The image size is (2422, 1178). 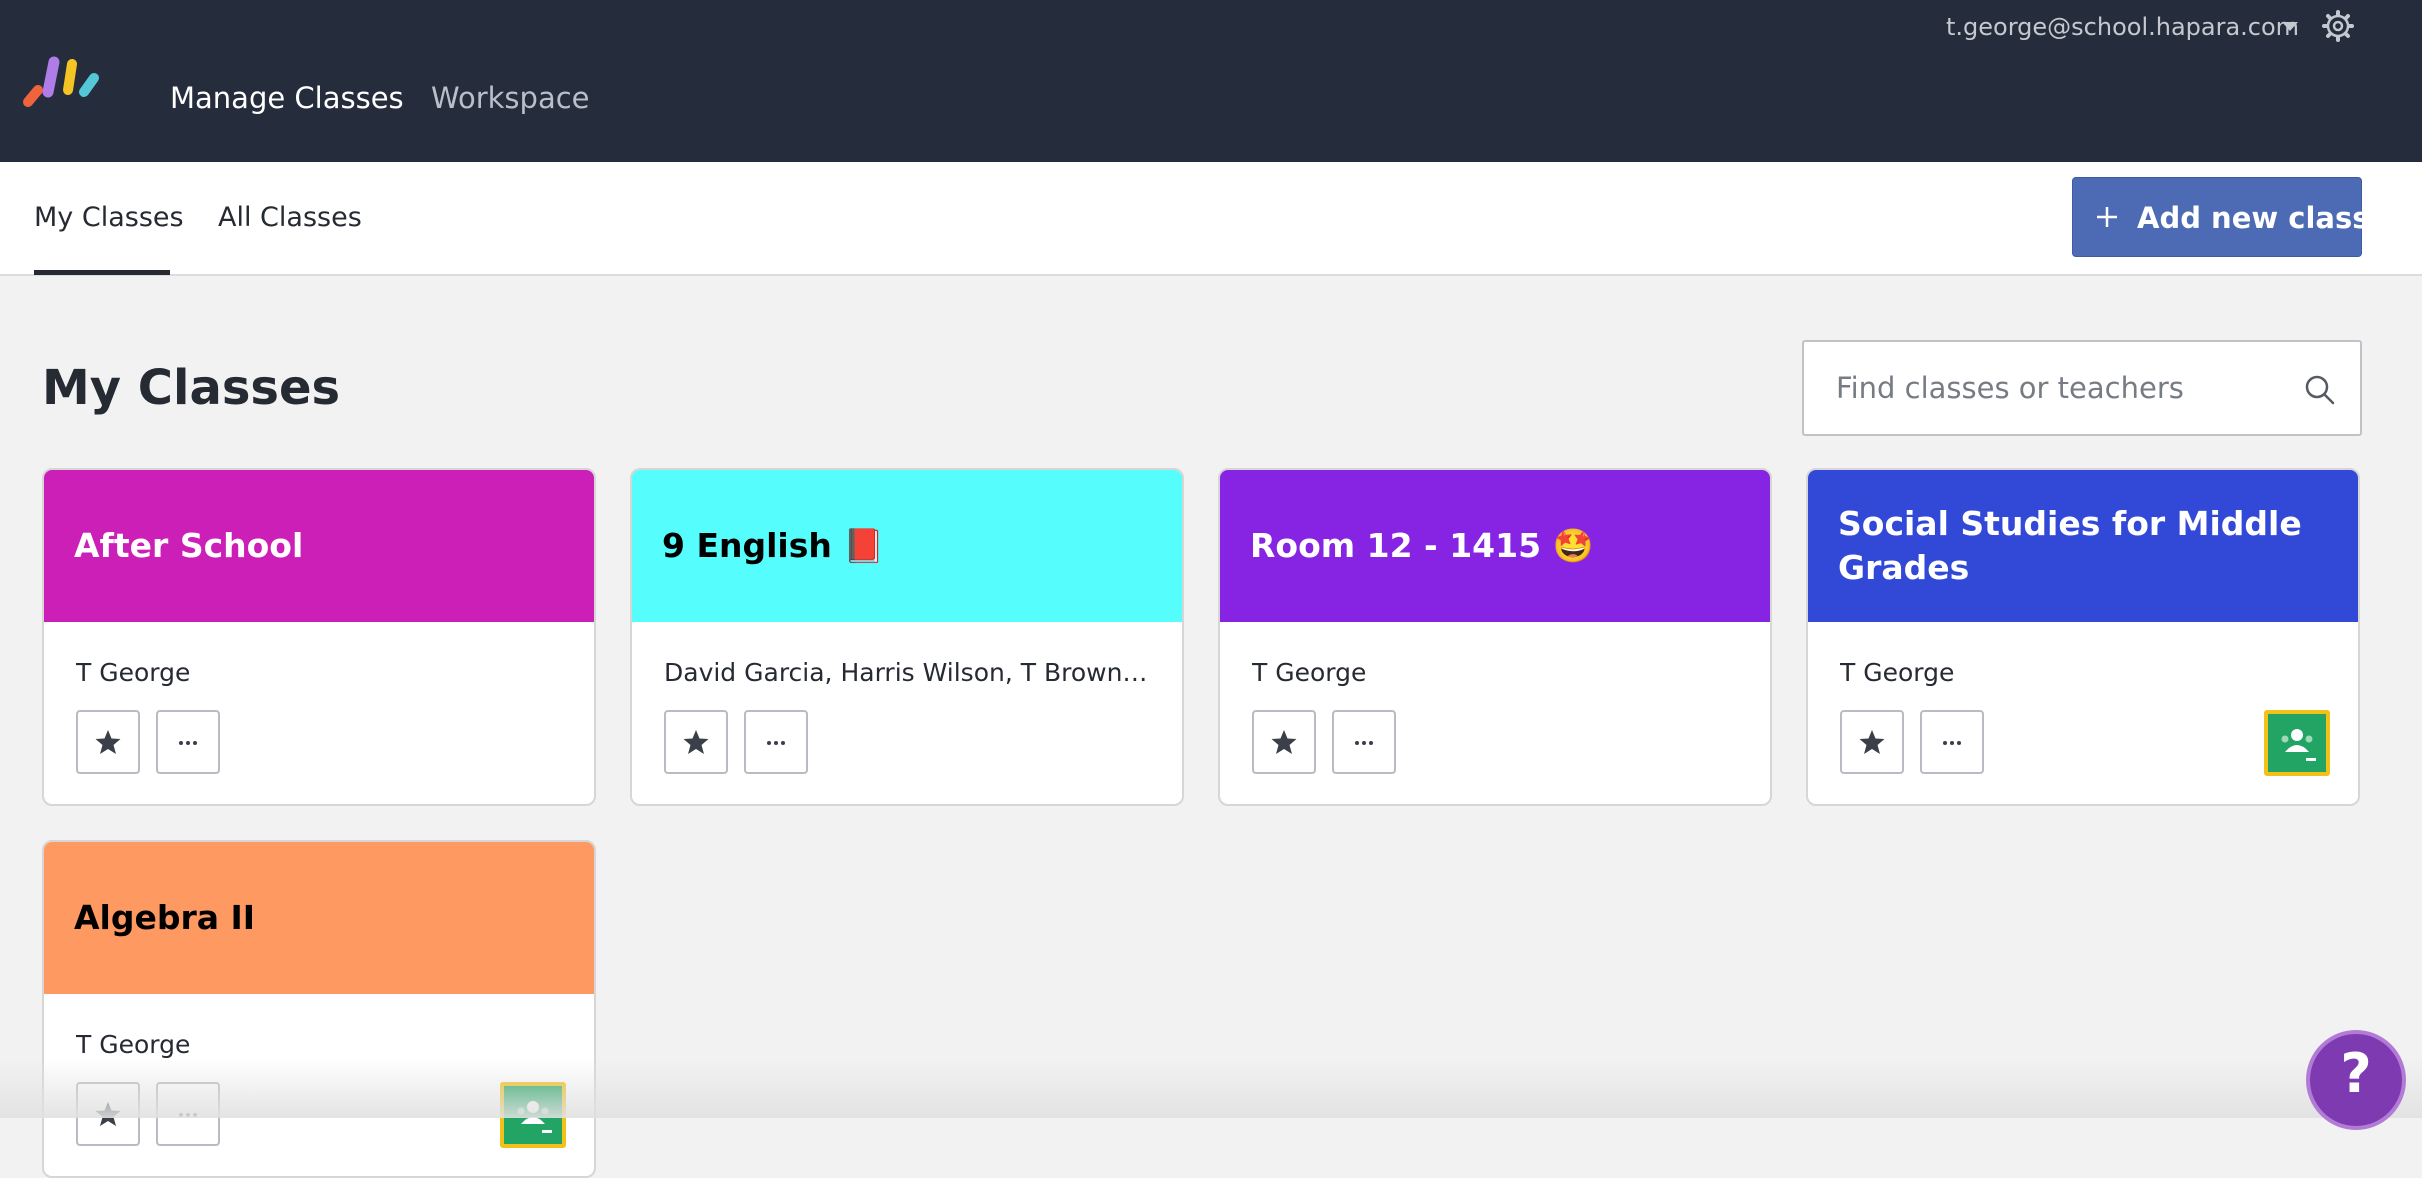 What do you see at coordinates (2320, 390) in the screenshot?
I see `search-icon` at bounding box center [2320, 390].